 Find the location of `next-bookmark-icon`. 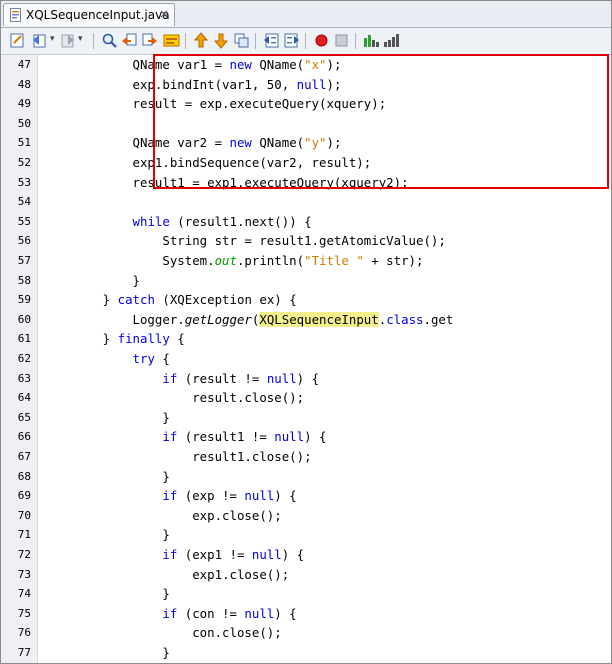

next-bookmark-icon is located at coordinates (221, 40).